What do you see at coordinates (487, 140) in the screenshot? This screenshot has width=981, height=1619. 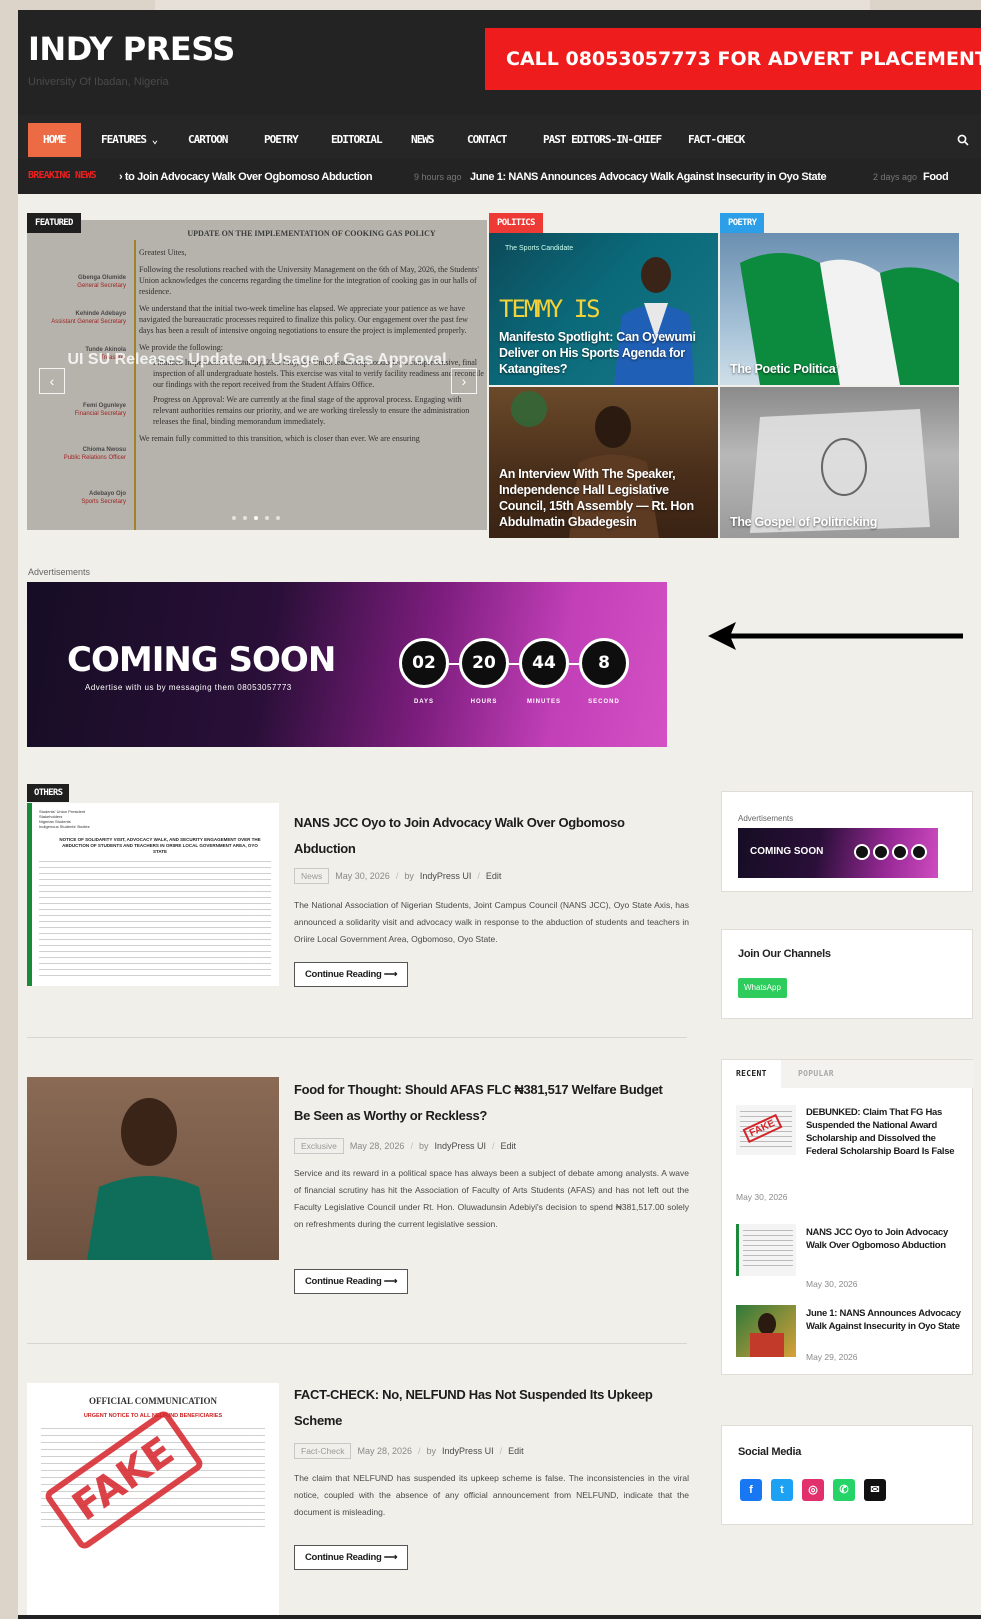 I see `nav-item-contact: CONTACT` at bounding box center [487, 140].